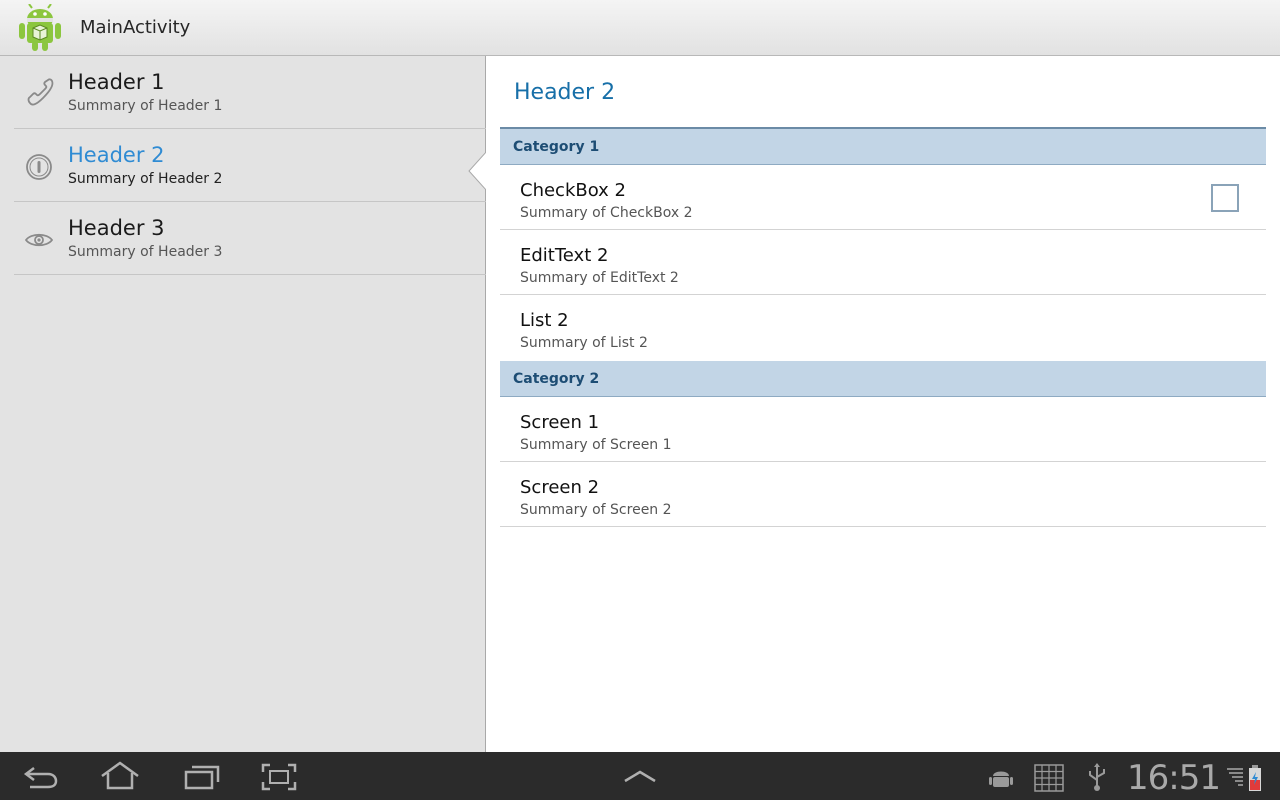 The height and width of the screenshot is (800, 1280). I want to click on header-item-2: Header 2 Summary of Header 2, so click(250, 165).